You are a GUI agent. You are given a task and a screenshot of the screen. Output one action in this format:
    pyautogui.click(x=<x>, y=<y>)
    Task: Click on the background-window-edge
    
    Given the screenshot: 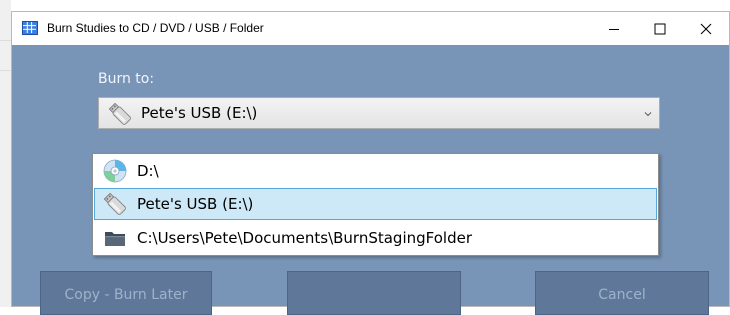 What is the action you would take?
    pyautogui.click(x=5, y=153)
    